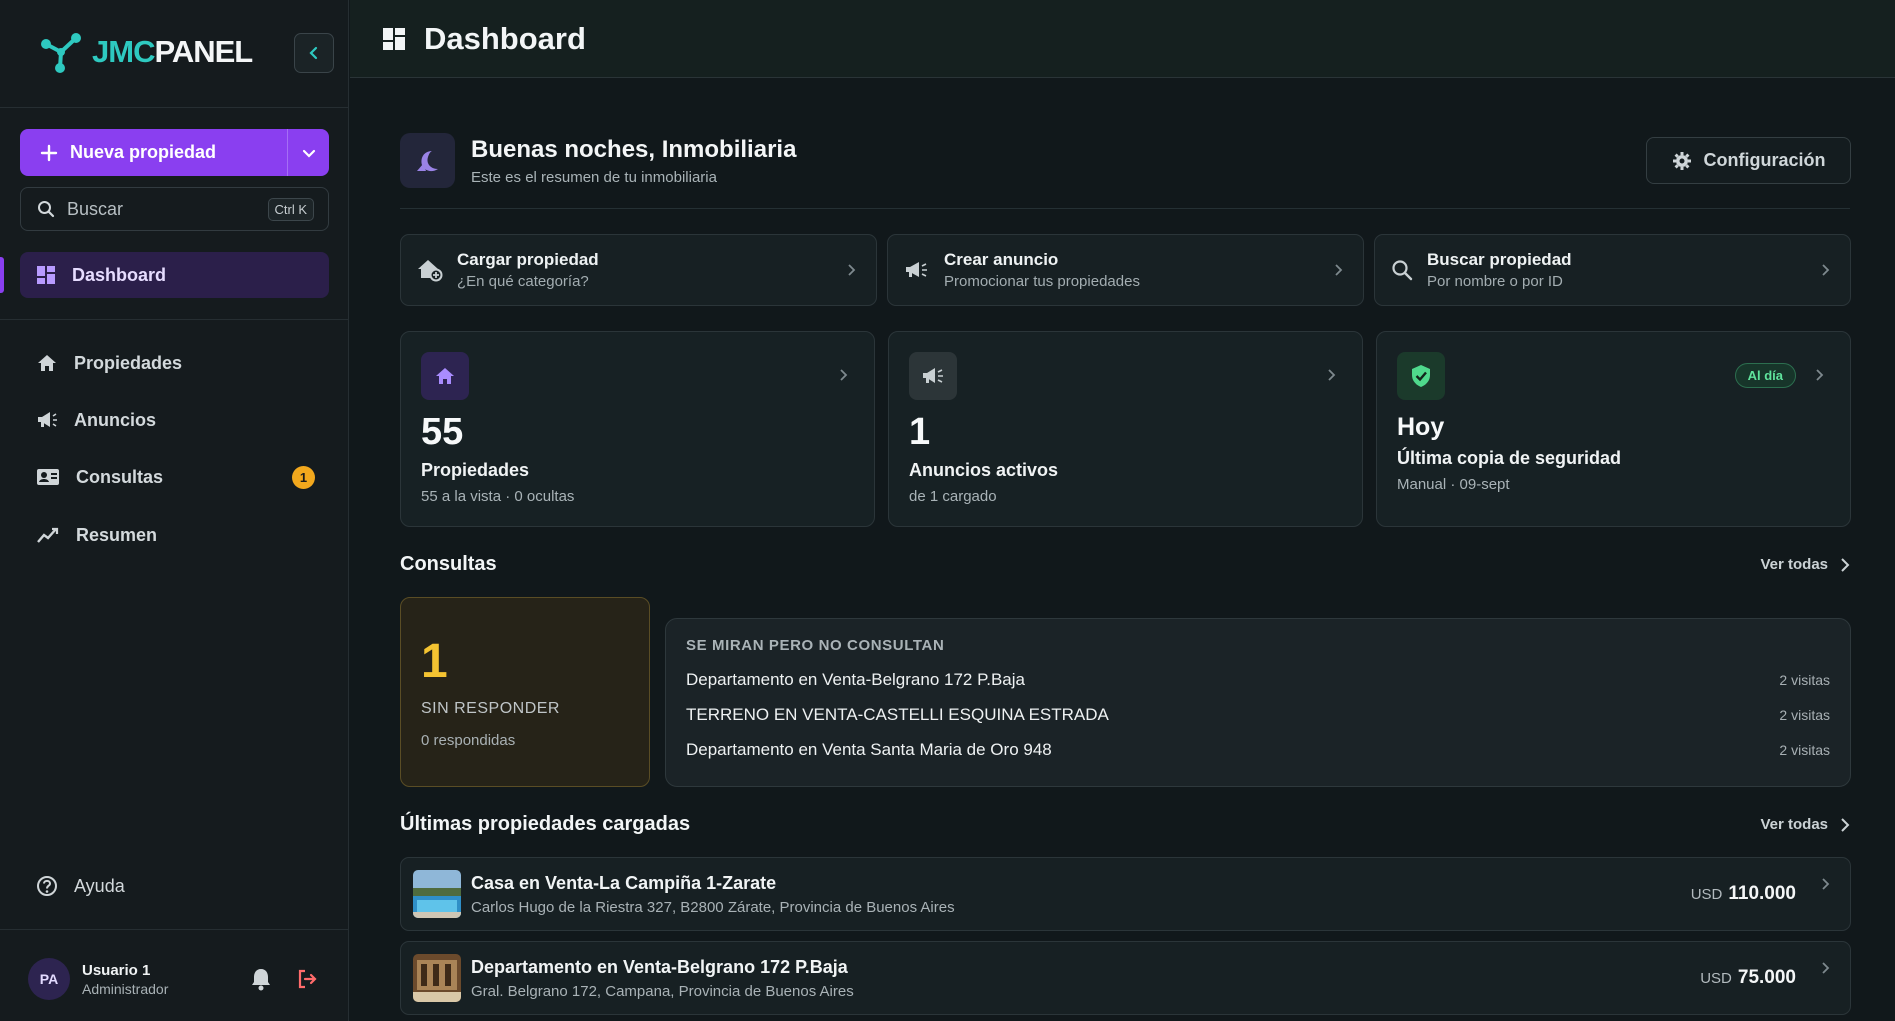  I want to click on active-indicator, so click(2, 275).